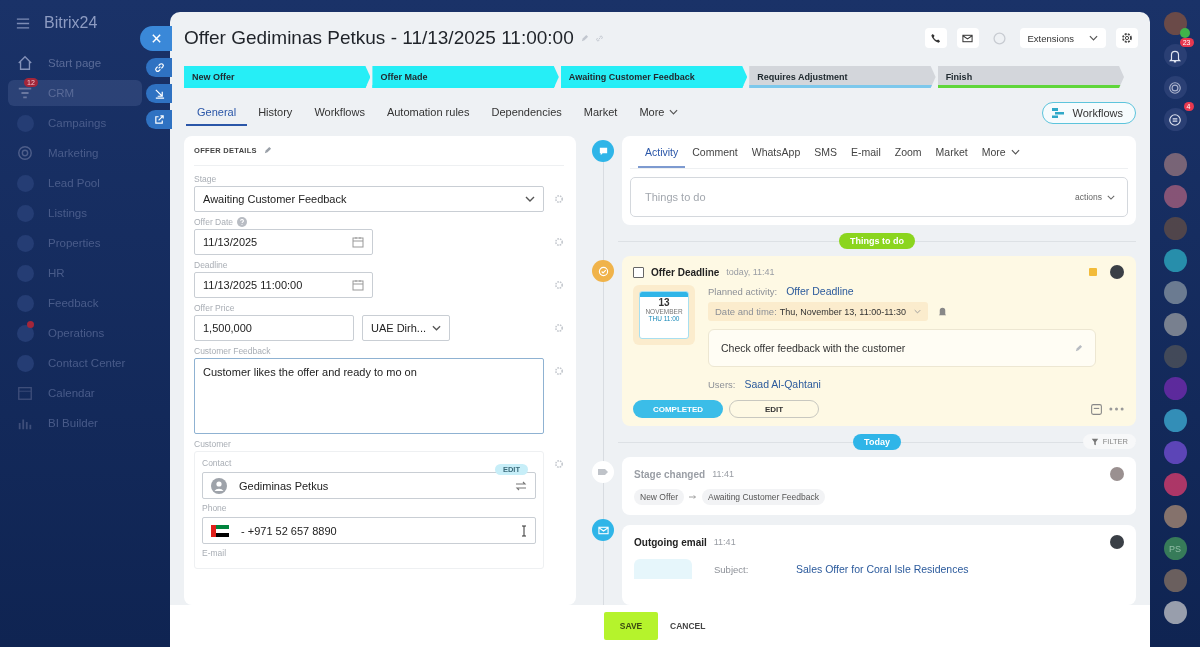 Image resolution: width=1200 pixels, height=647 pixels. Describe the element at coordinates (776, 152) in the screenshot. I see `tab: WhatsApp` at that location.